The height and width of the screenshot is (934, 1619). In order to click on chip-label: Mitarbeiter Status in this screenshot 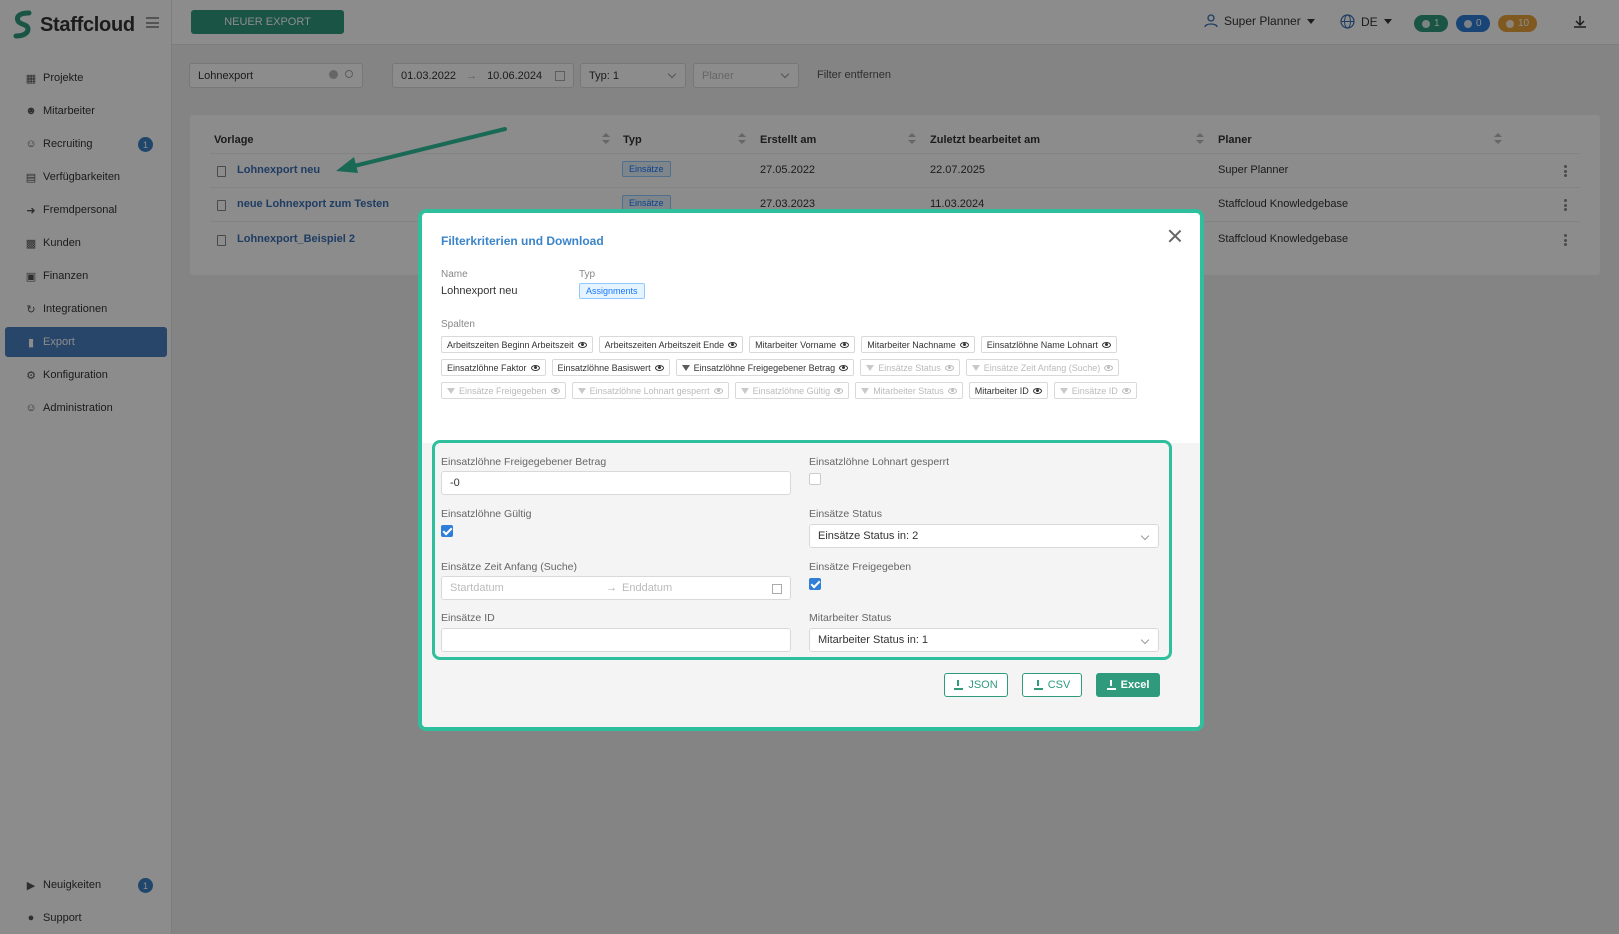, I will do `click(908, 390)`.